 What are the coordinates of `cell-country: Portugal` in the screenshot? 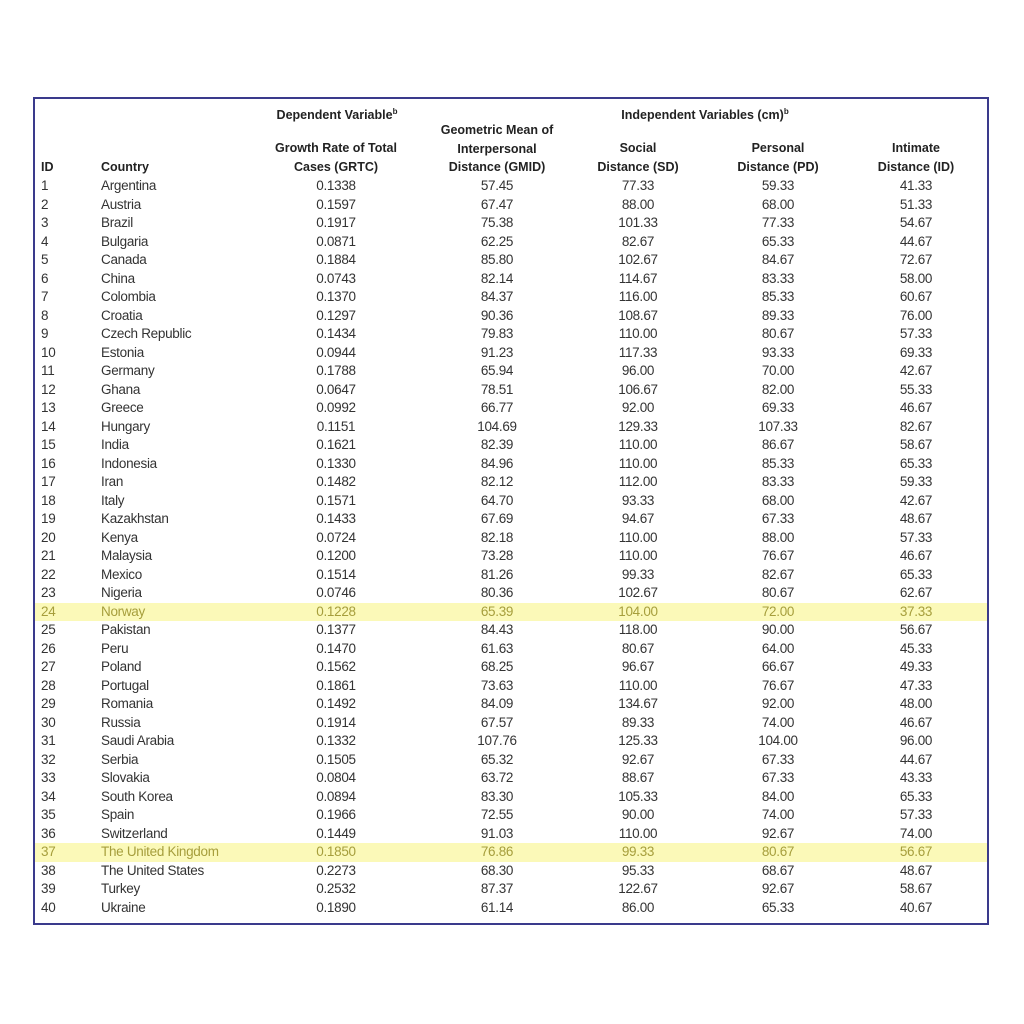 It's located at (125, 685).